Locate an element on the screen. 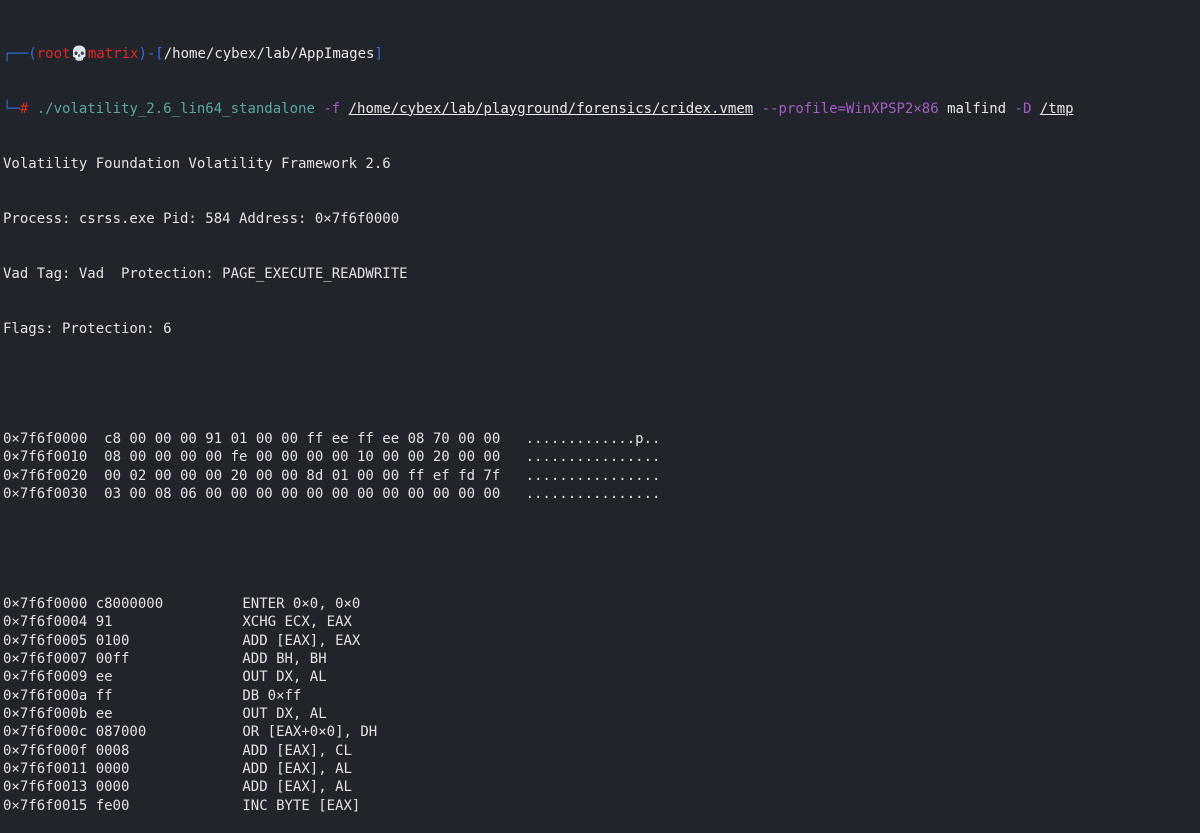  disasm-bytes: 00ff is located at coordinates (112, 659).